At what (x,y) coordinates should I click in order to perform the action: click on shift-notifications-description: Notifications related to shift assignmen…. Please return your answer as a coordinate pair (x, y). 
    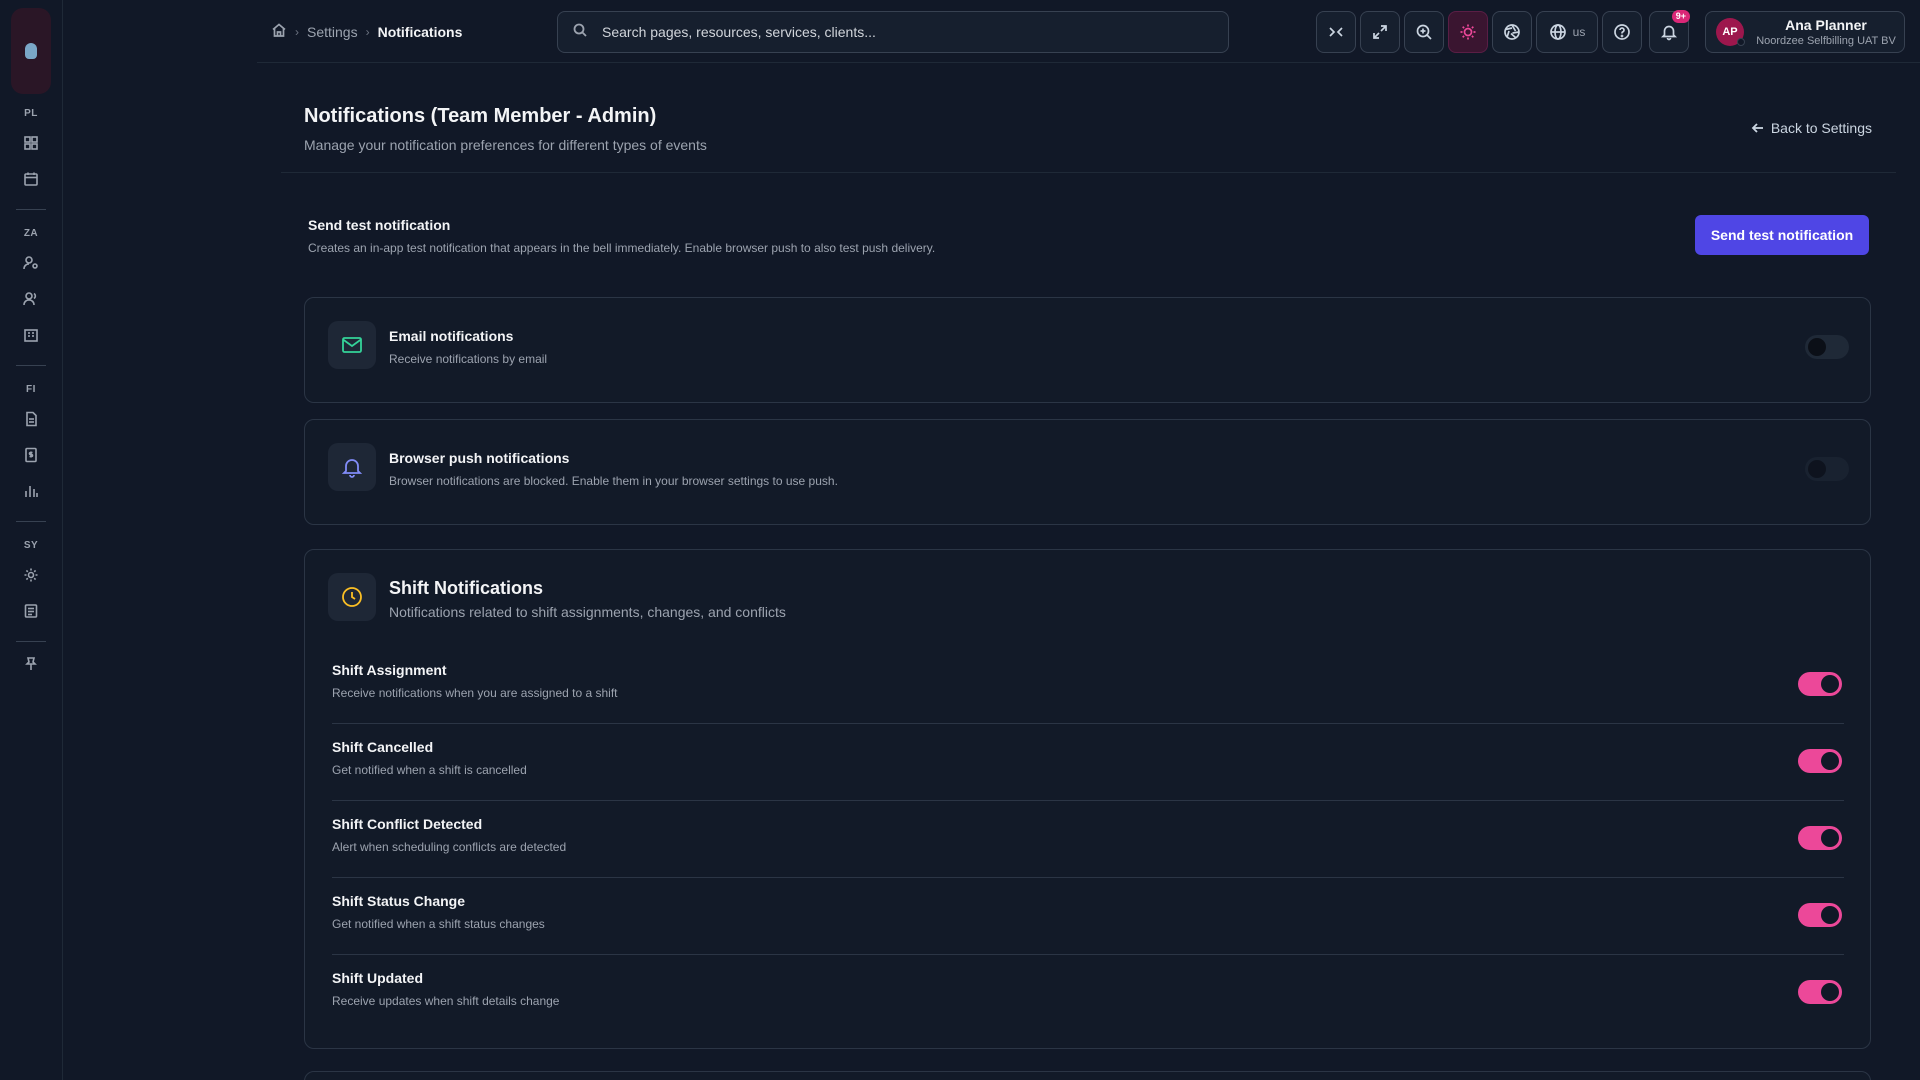
    Looking at the image, I should click on (587, 612).